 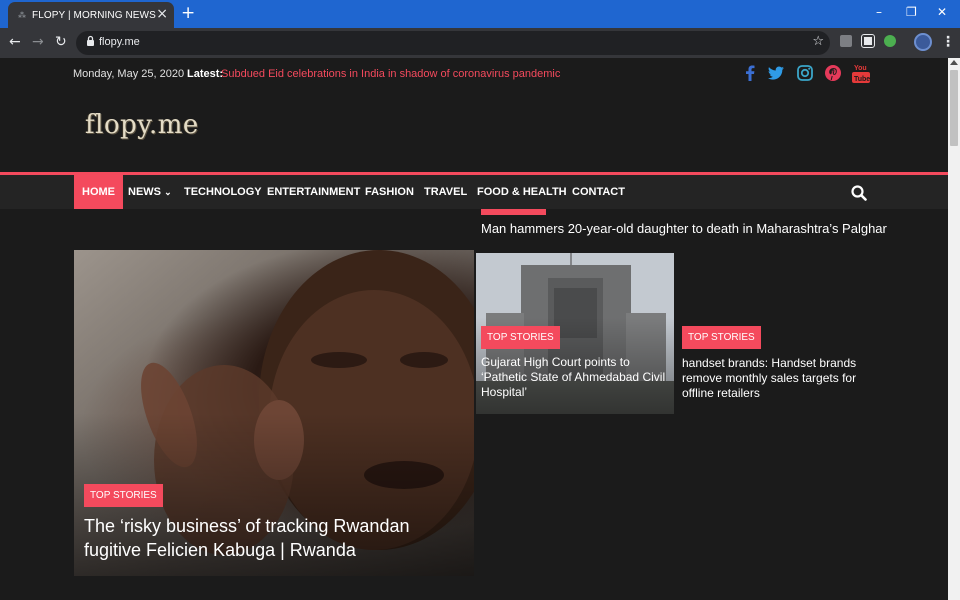 I want to click on restore-icon: ❐, so click(x=911, y=12).